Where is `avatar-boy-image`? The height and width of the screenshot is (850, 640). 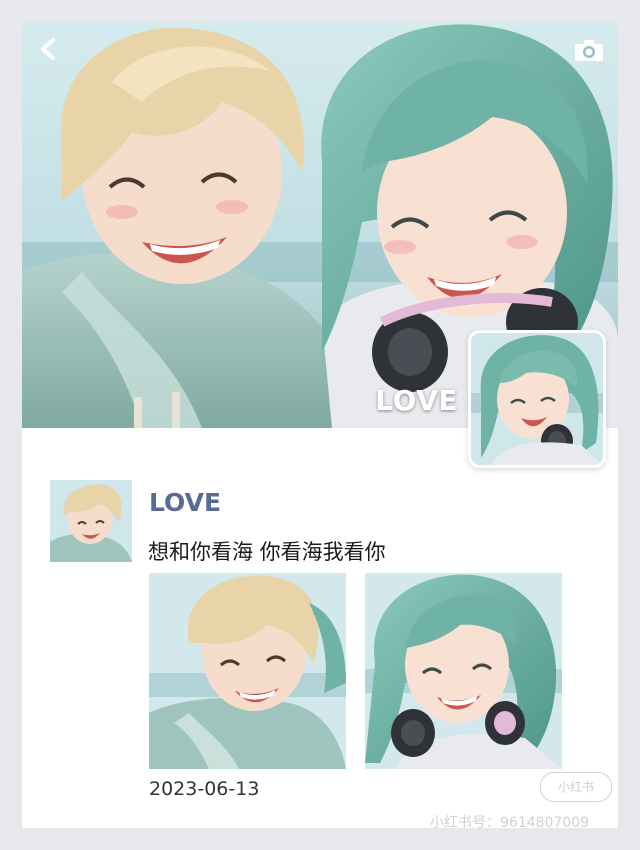 avatar-boy-image is located at coordinates (91, 521).